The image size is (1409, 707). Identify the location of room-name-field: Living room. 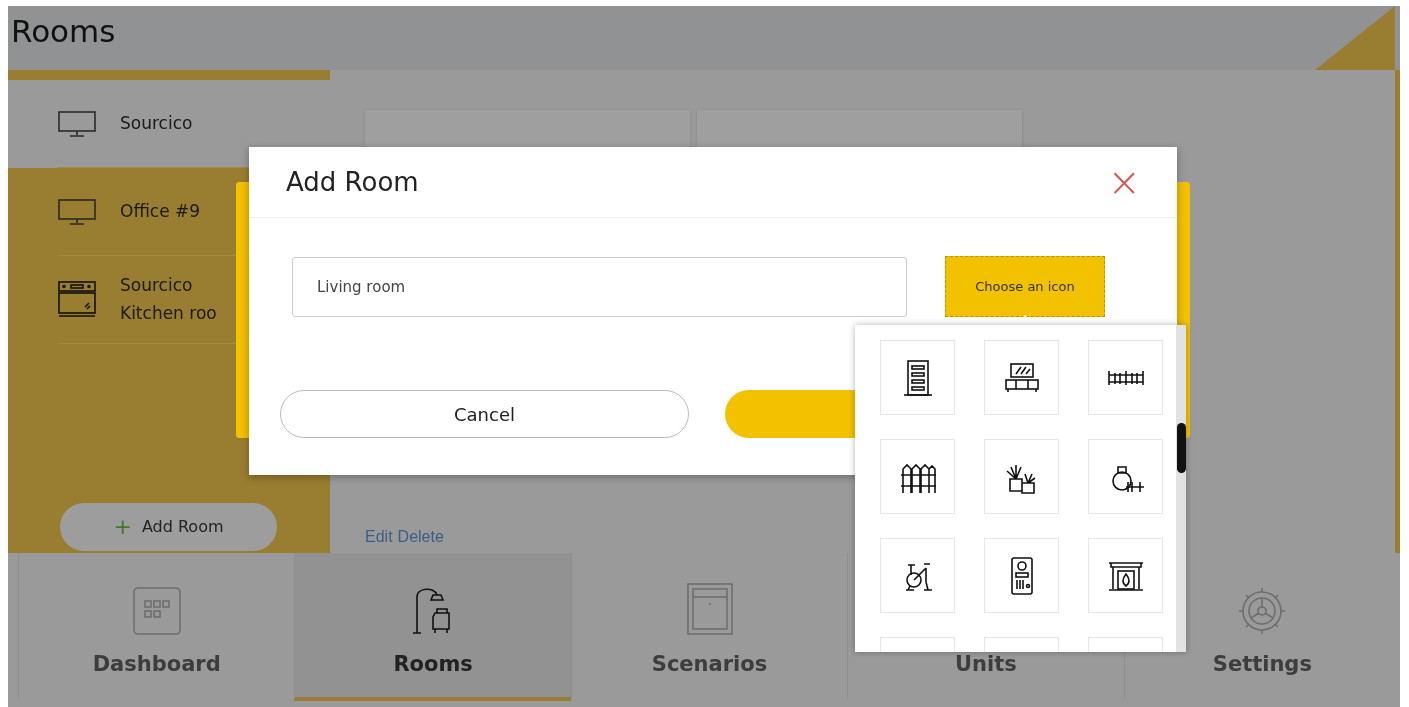
(599, 286).